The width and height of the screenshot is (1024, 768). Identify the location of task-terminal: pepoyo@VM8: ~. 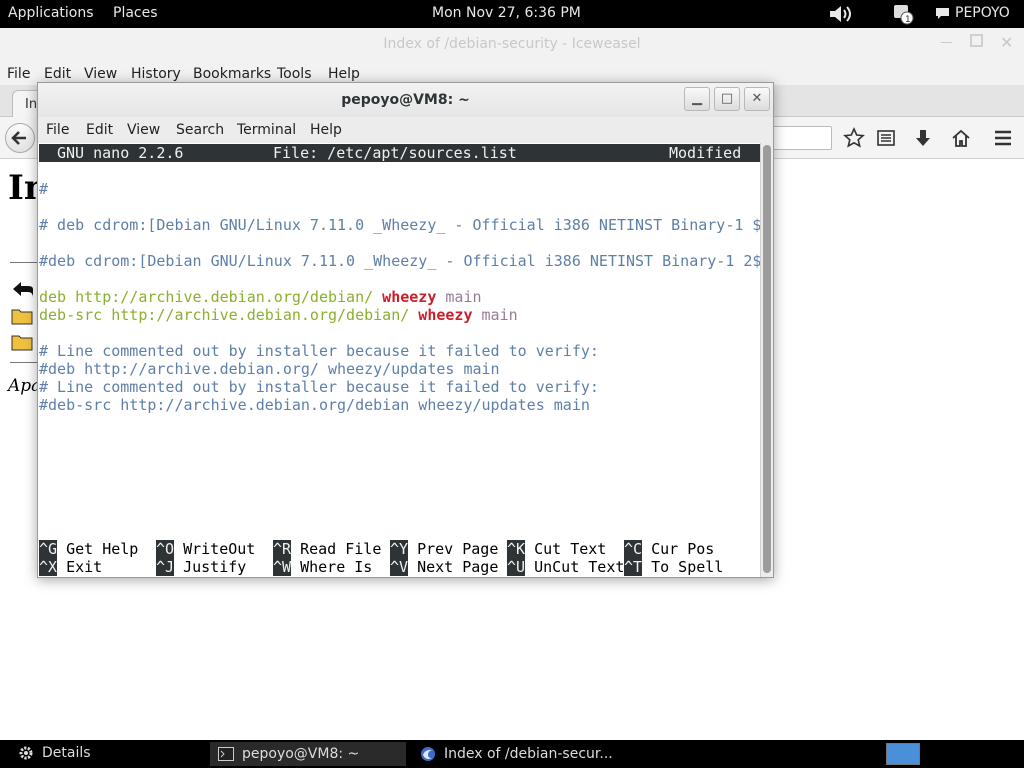
(308, 754).